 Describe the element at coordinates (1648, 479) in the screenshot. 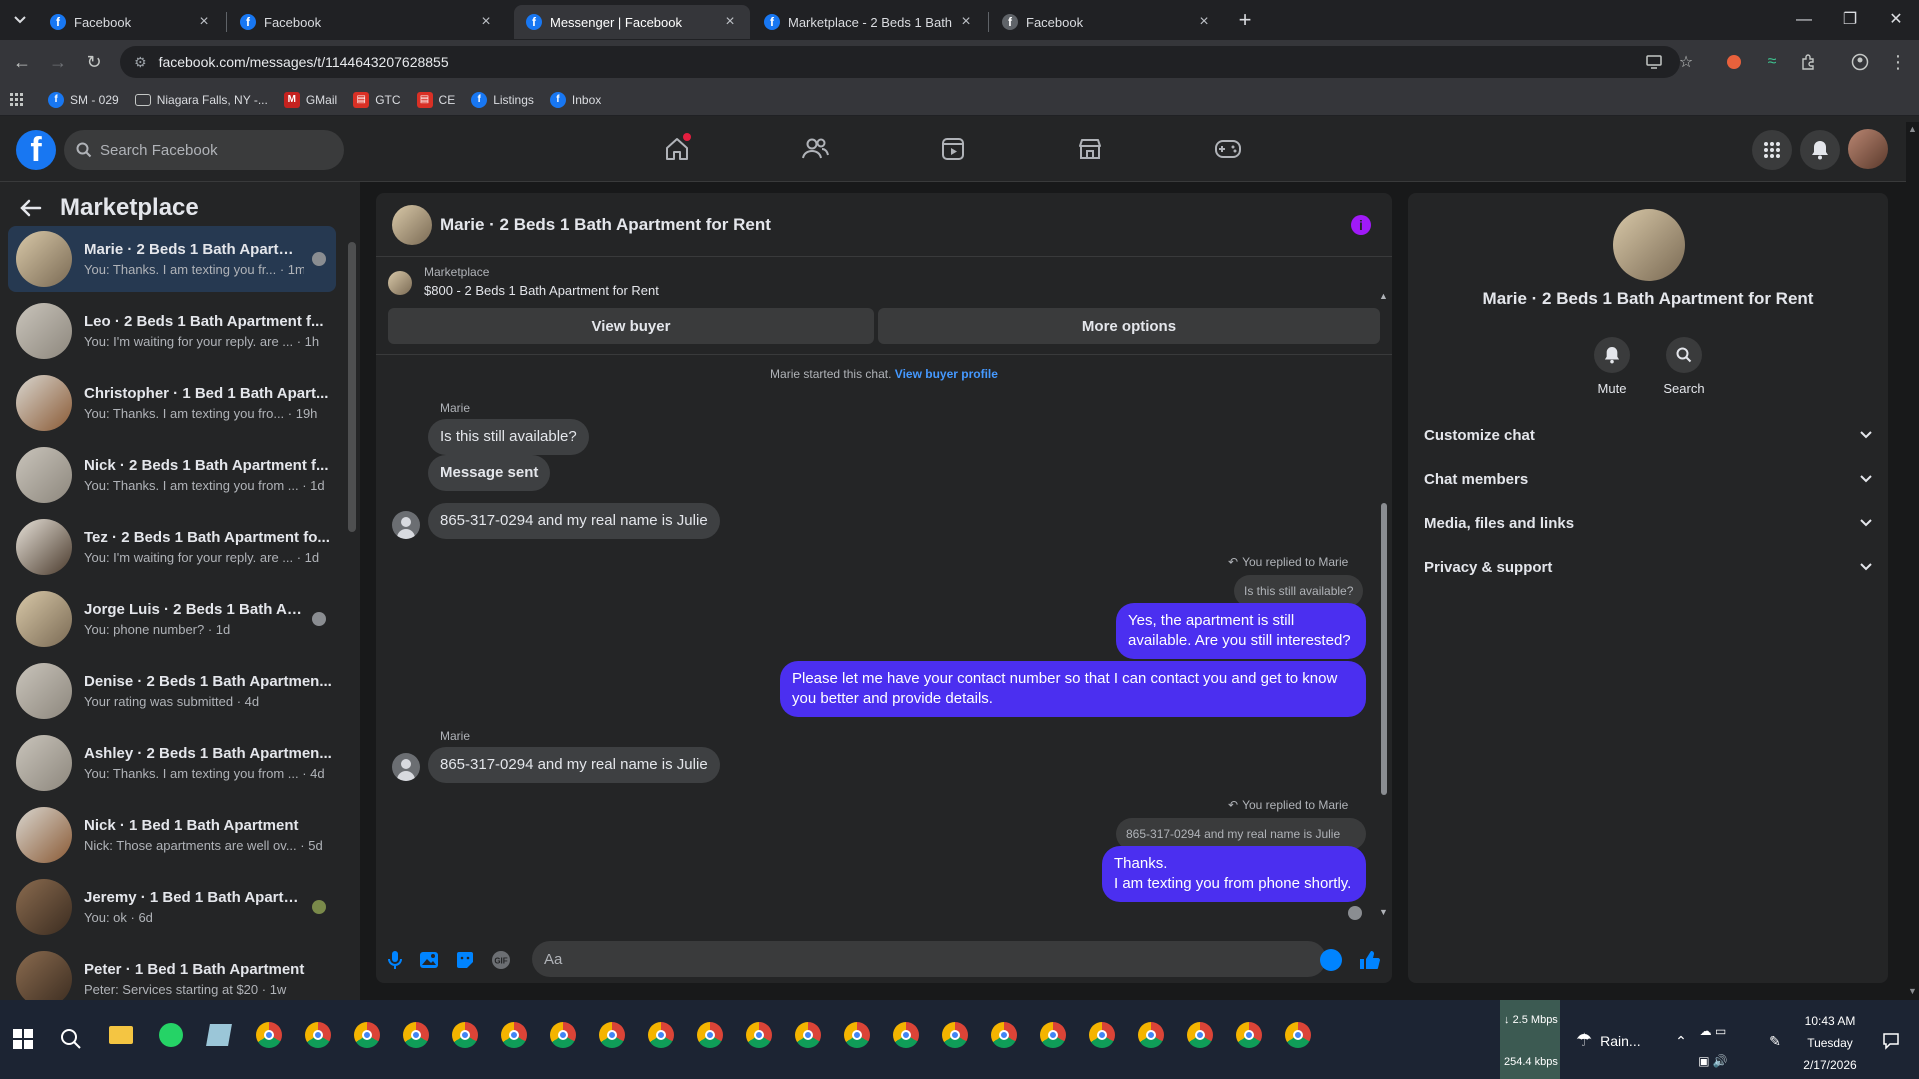

I see `chat-members-section: Chat members` at that location.